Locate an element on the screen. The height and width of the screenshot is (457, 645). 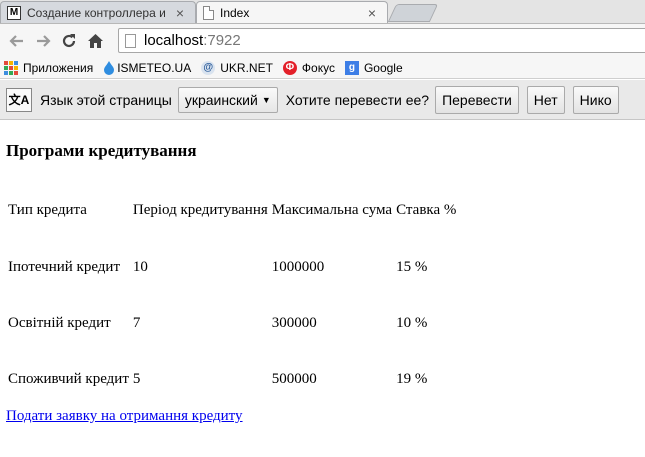
bookmark-apps: Приложения is located at coordinates (49, 67).